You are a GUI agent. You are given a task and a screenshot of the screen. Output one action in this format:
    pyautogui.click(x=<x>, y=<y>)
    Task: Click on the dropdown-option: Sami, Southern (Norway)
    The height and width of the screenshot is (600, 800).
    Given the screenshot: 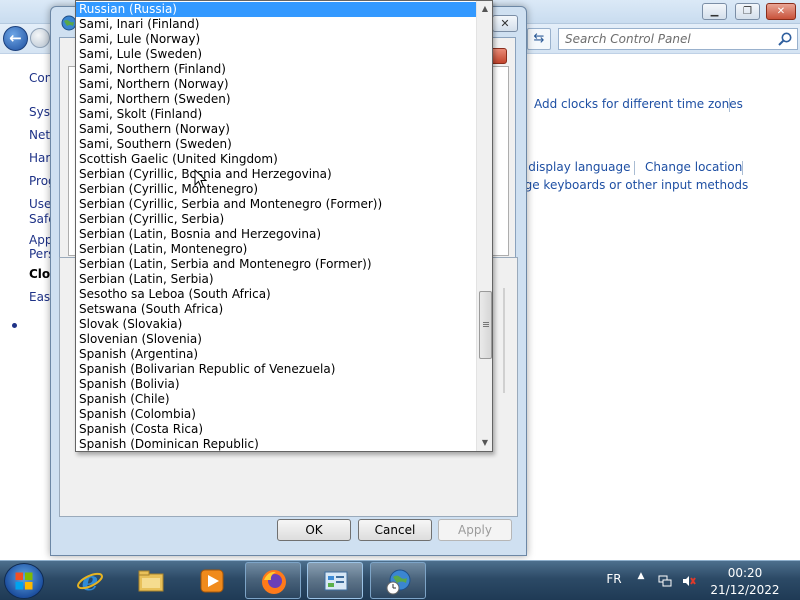 What is the action you would take?
    pyautogui.click(x=276, y=129)
    